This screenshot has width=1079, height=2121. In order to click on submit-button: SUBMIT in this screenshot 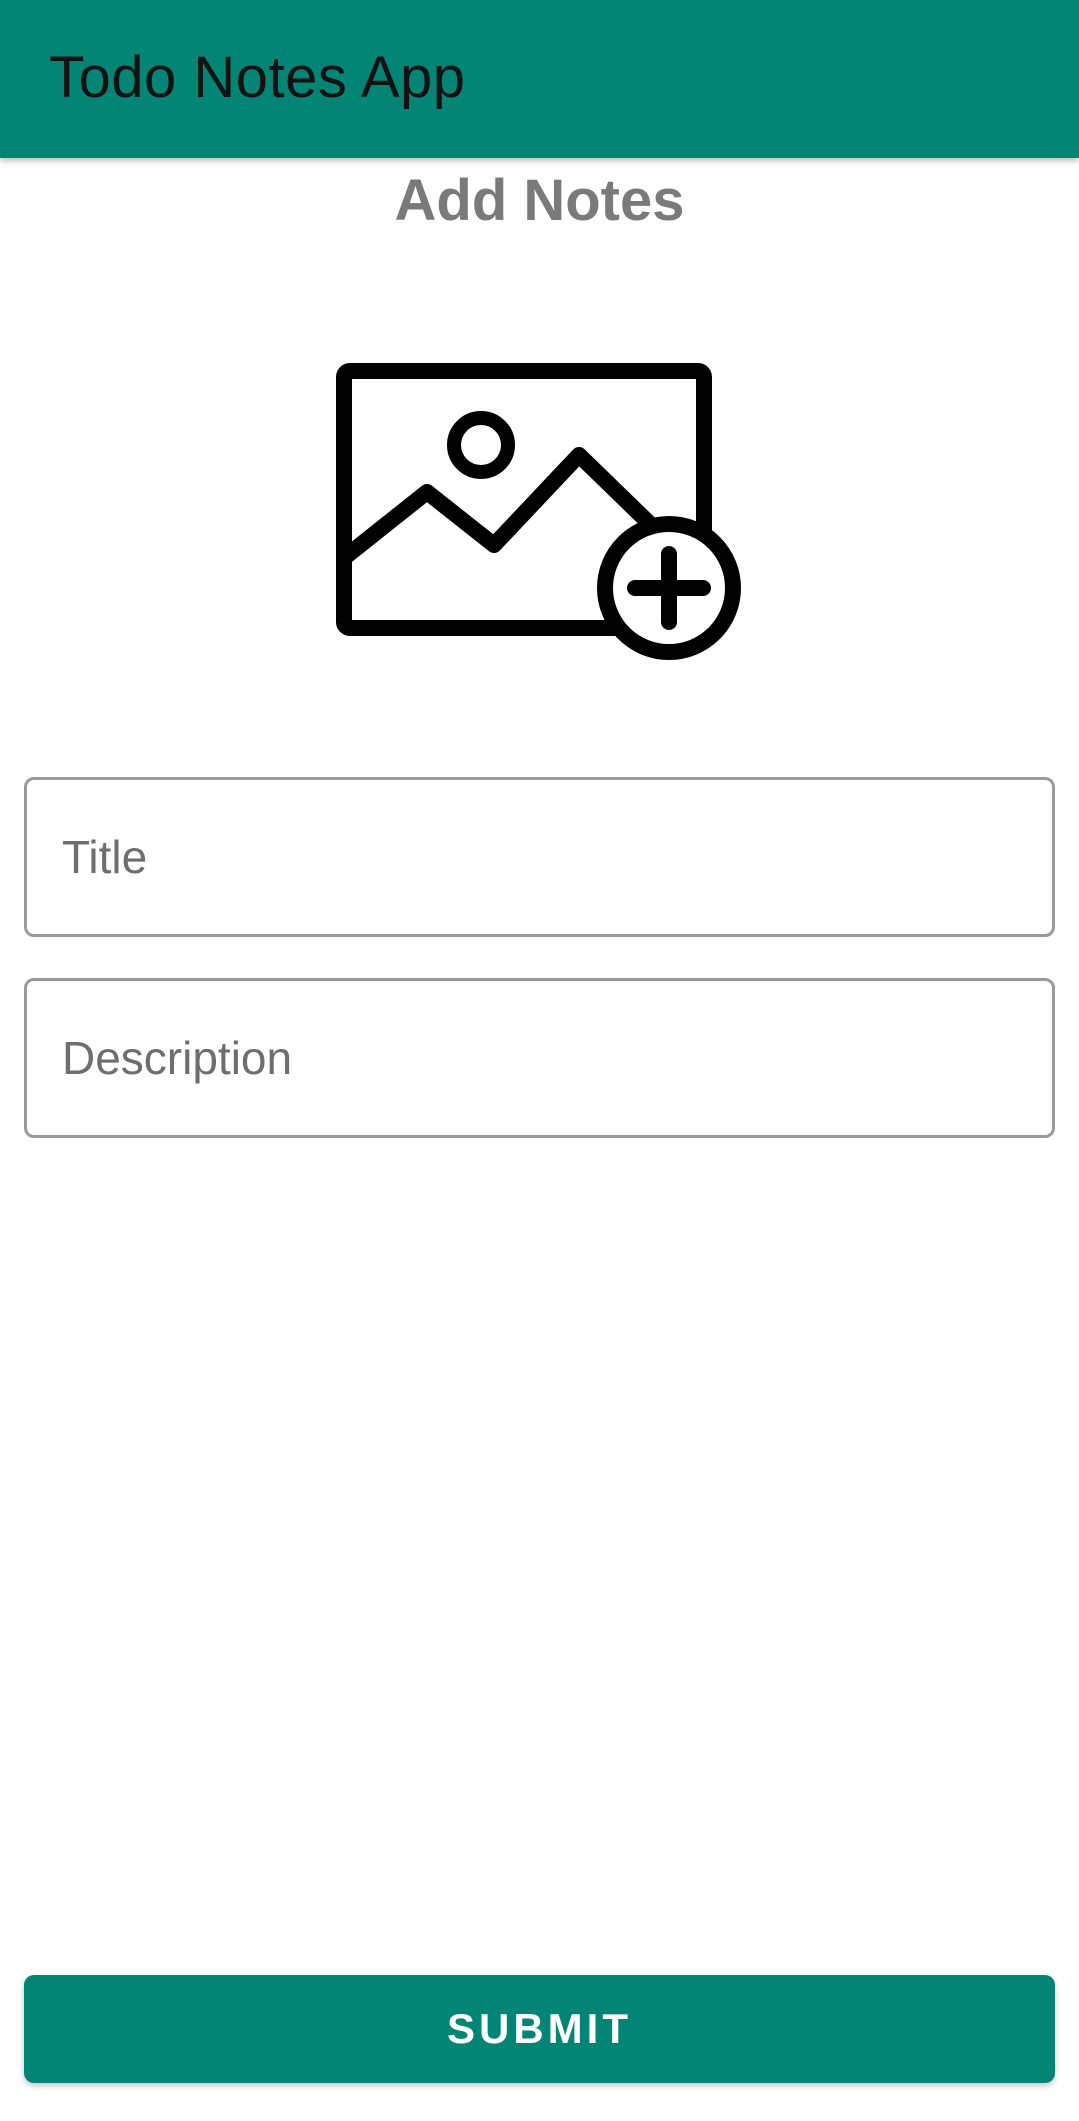, I will do `click(539, 2029)`.